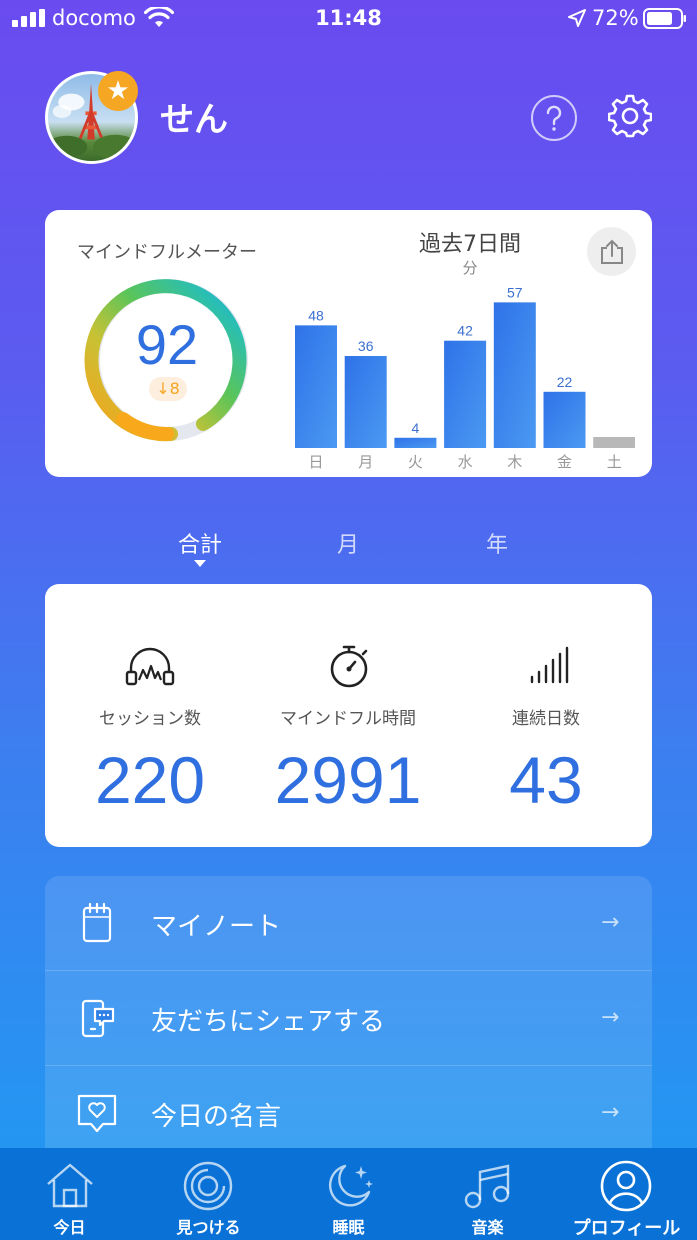  I want to click on category-label-3: 水, so click(465, 462).